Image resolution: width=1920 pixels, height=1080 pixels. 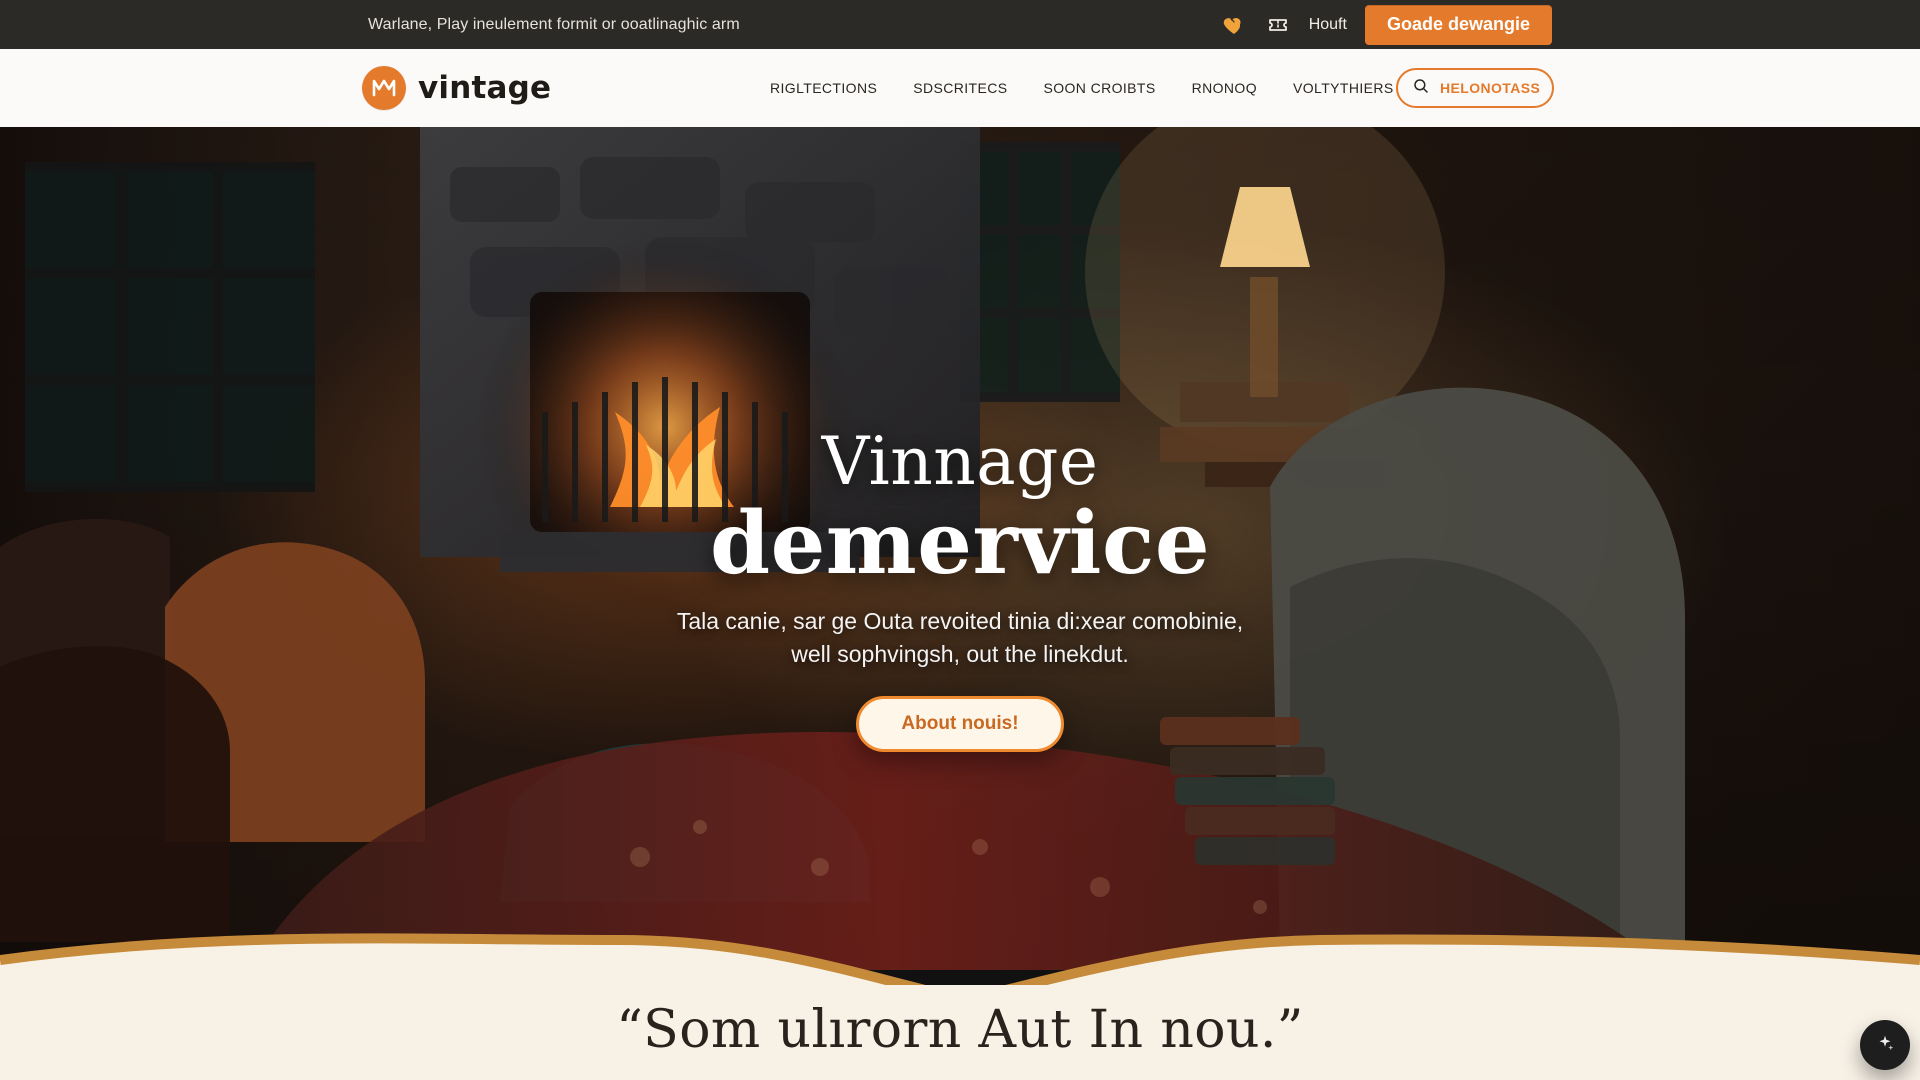 What do you see at coordinates (823, 88) in the screenshot?
I see `nav-link-1: RIGLTECTIONS` at bounding box center [823, 88].